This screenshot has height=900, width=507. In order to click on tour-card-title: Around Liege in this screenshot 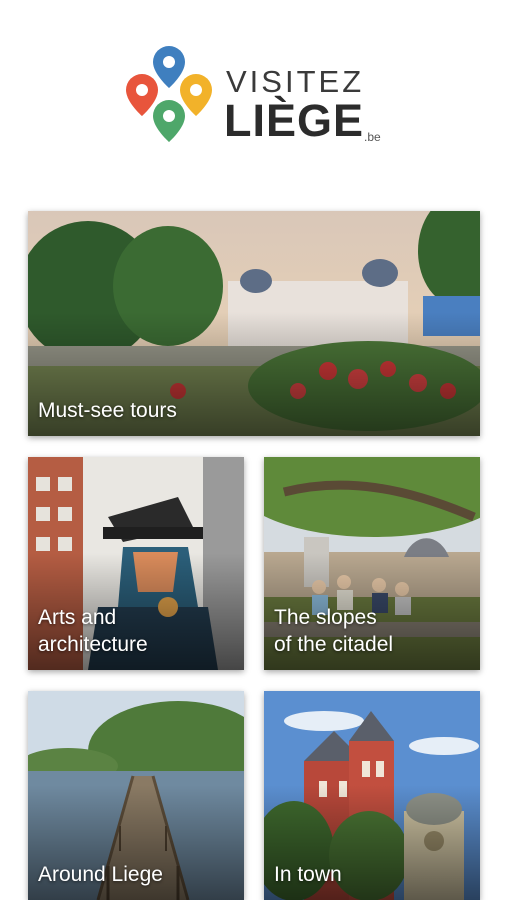, I will do `click(100, 874)`.